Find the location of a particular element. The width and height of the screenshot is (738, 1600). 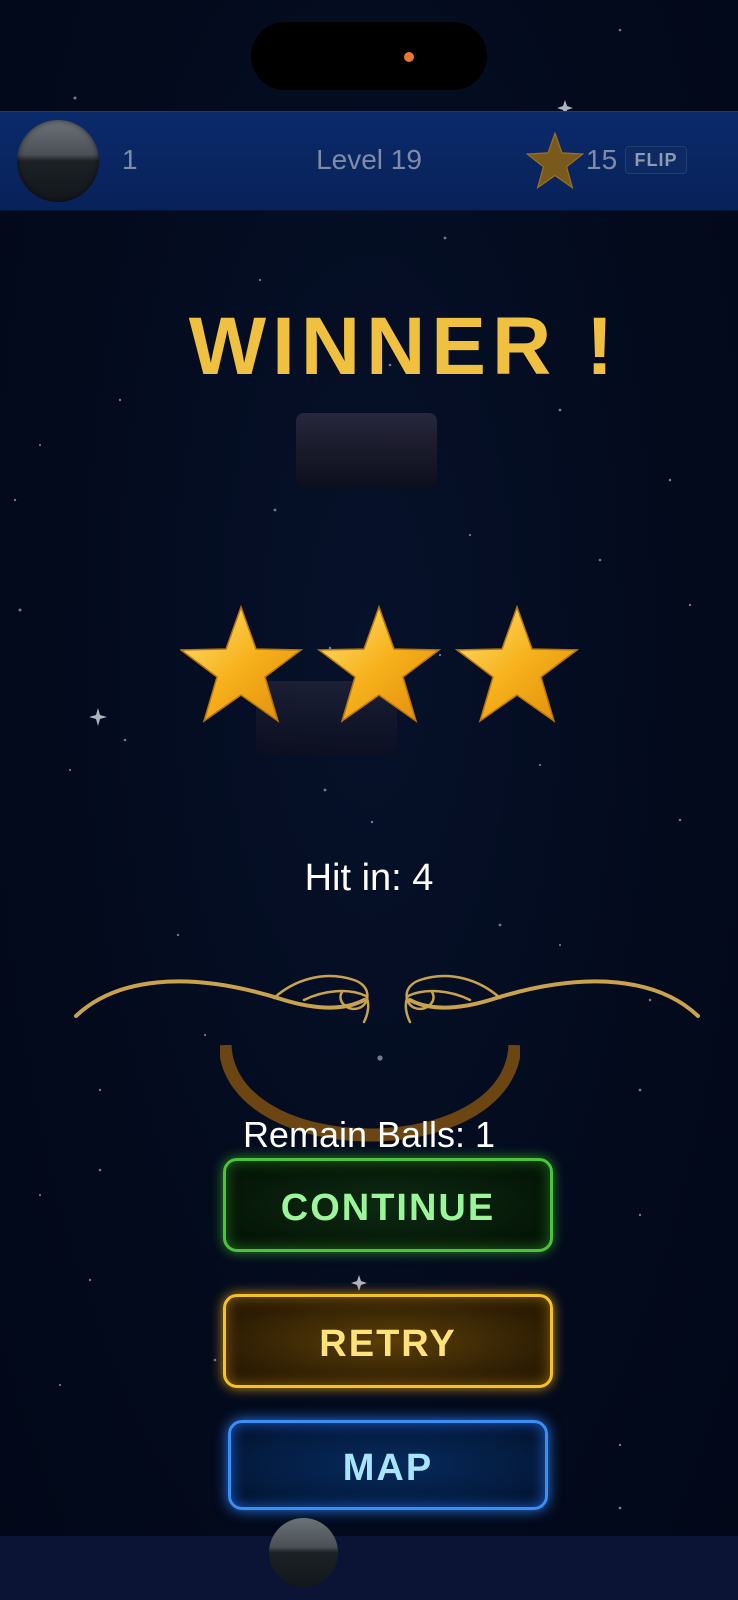

map-button: MAP is located at coordinates (388, 1465).